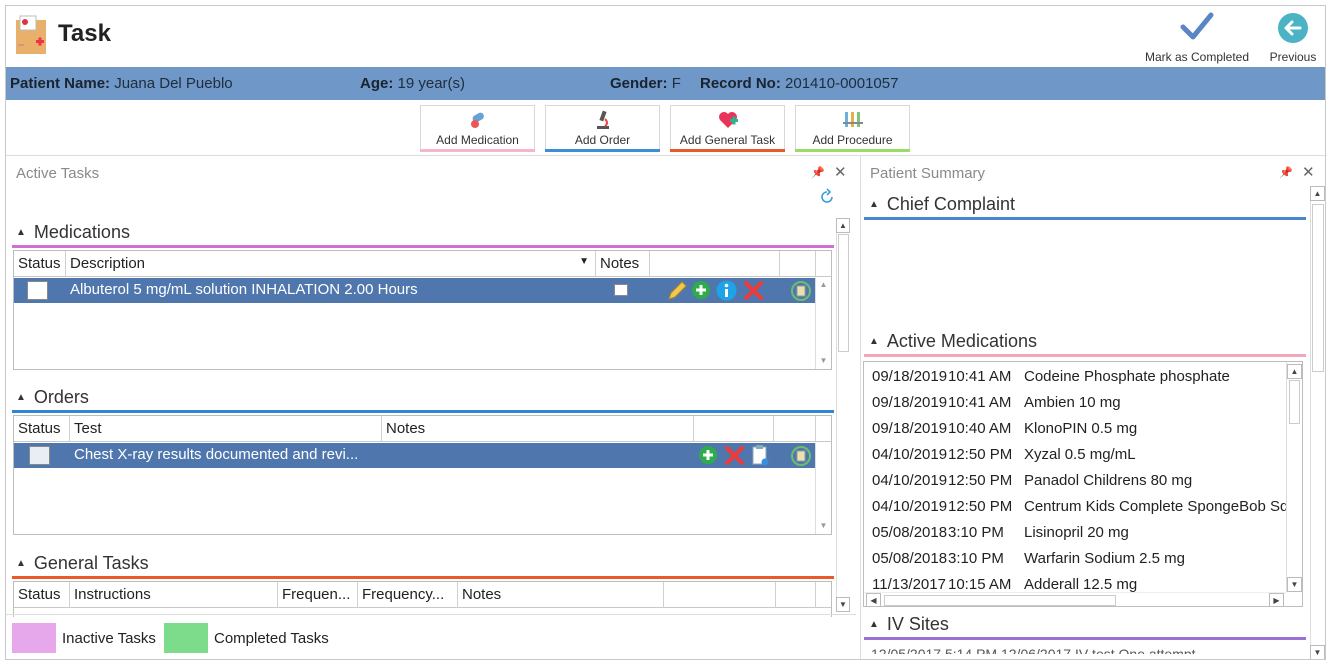  Describe the element at coordinates (823, 323) in the screenshot. I see `medications-scrollbar: ▲ ▼` at that location.